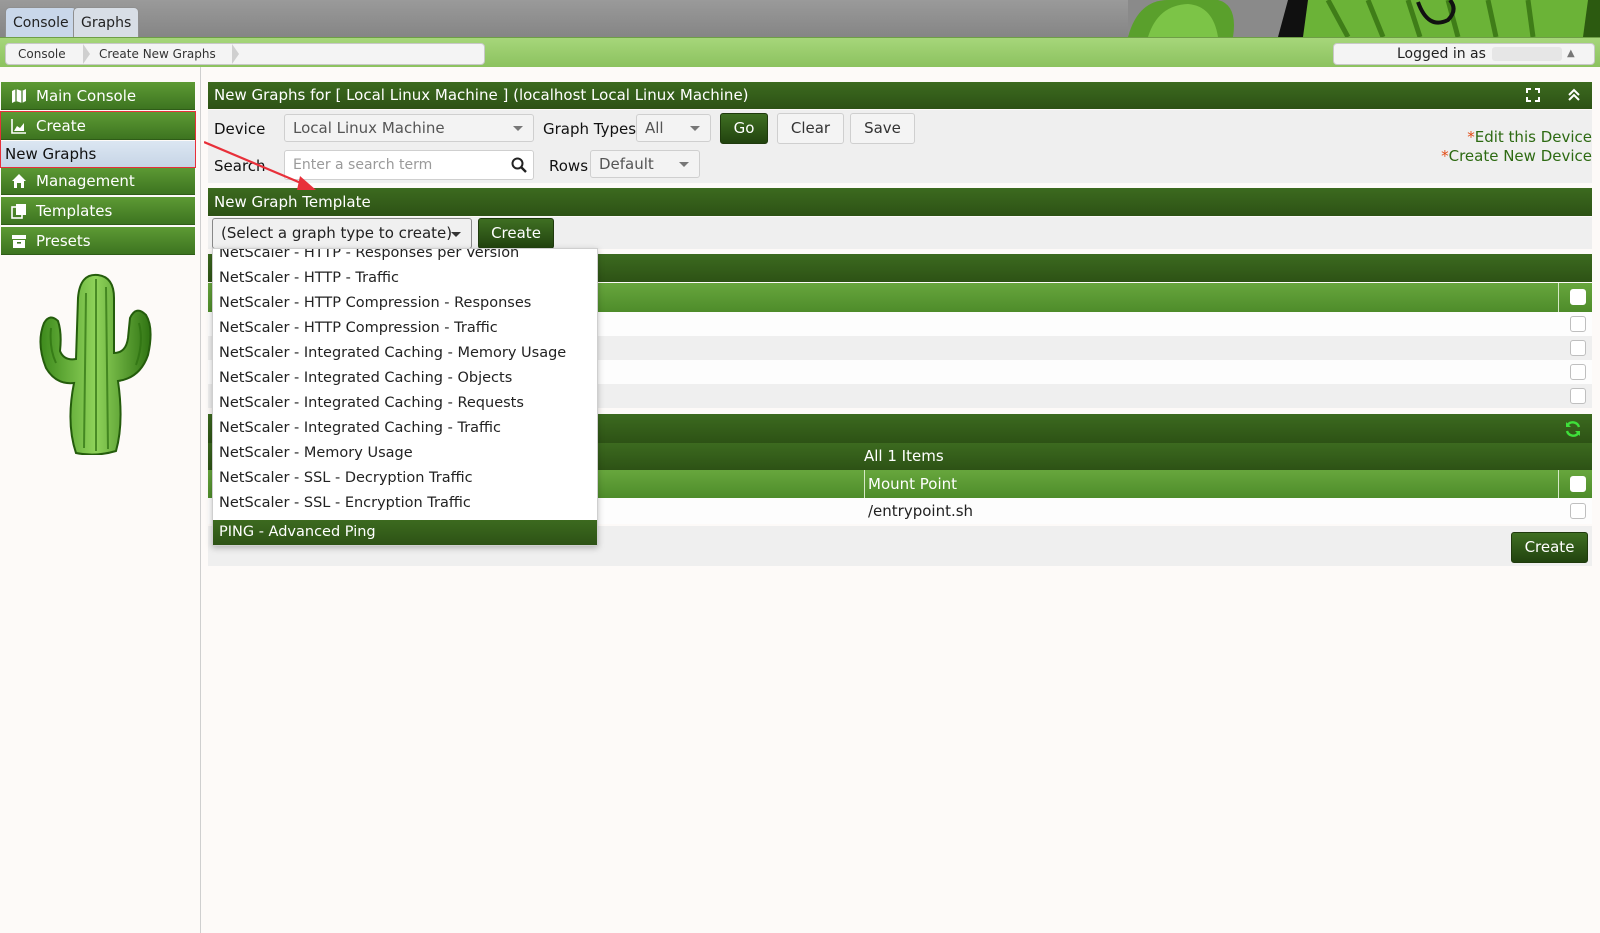 The image size is (1600, 933). What do you see at coordinates (157, 54) in the screenshot?
I see `breadcrumb-create-new-graphs: Create New Graphs` at bounding box center [157, 54].